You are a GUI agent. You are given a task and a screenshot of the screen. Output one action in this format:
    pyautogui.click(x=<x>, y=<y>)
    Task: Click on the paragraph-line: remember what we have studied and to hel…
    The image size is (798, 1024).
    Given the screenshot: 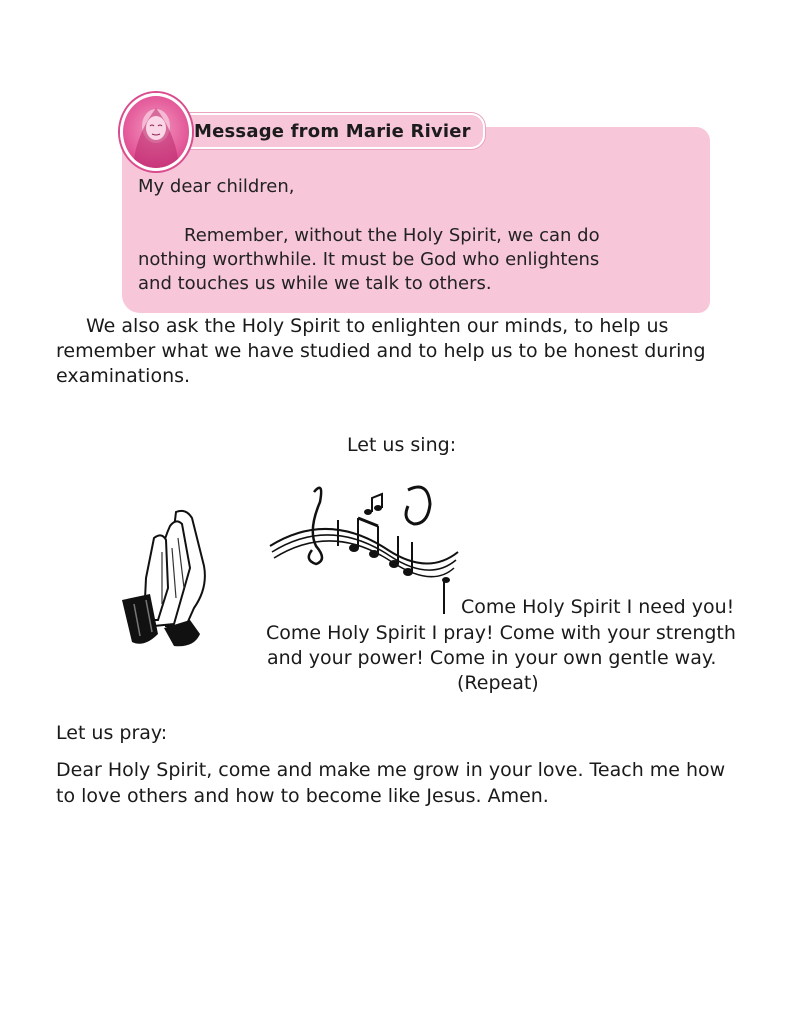 What is the action you would take?
    pyautogui.click(x=381, y=351)
    